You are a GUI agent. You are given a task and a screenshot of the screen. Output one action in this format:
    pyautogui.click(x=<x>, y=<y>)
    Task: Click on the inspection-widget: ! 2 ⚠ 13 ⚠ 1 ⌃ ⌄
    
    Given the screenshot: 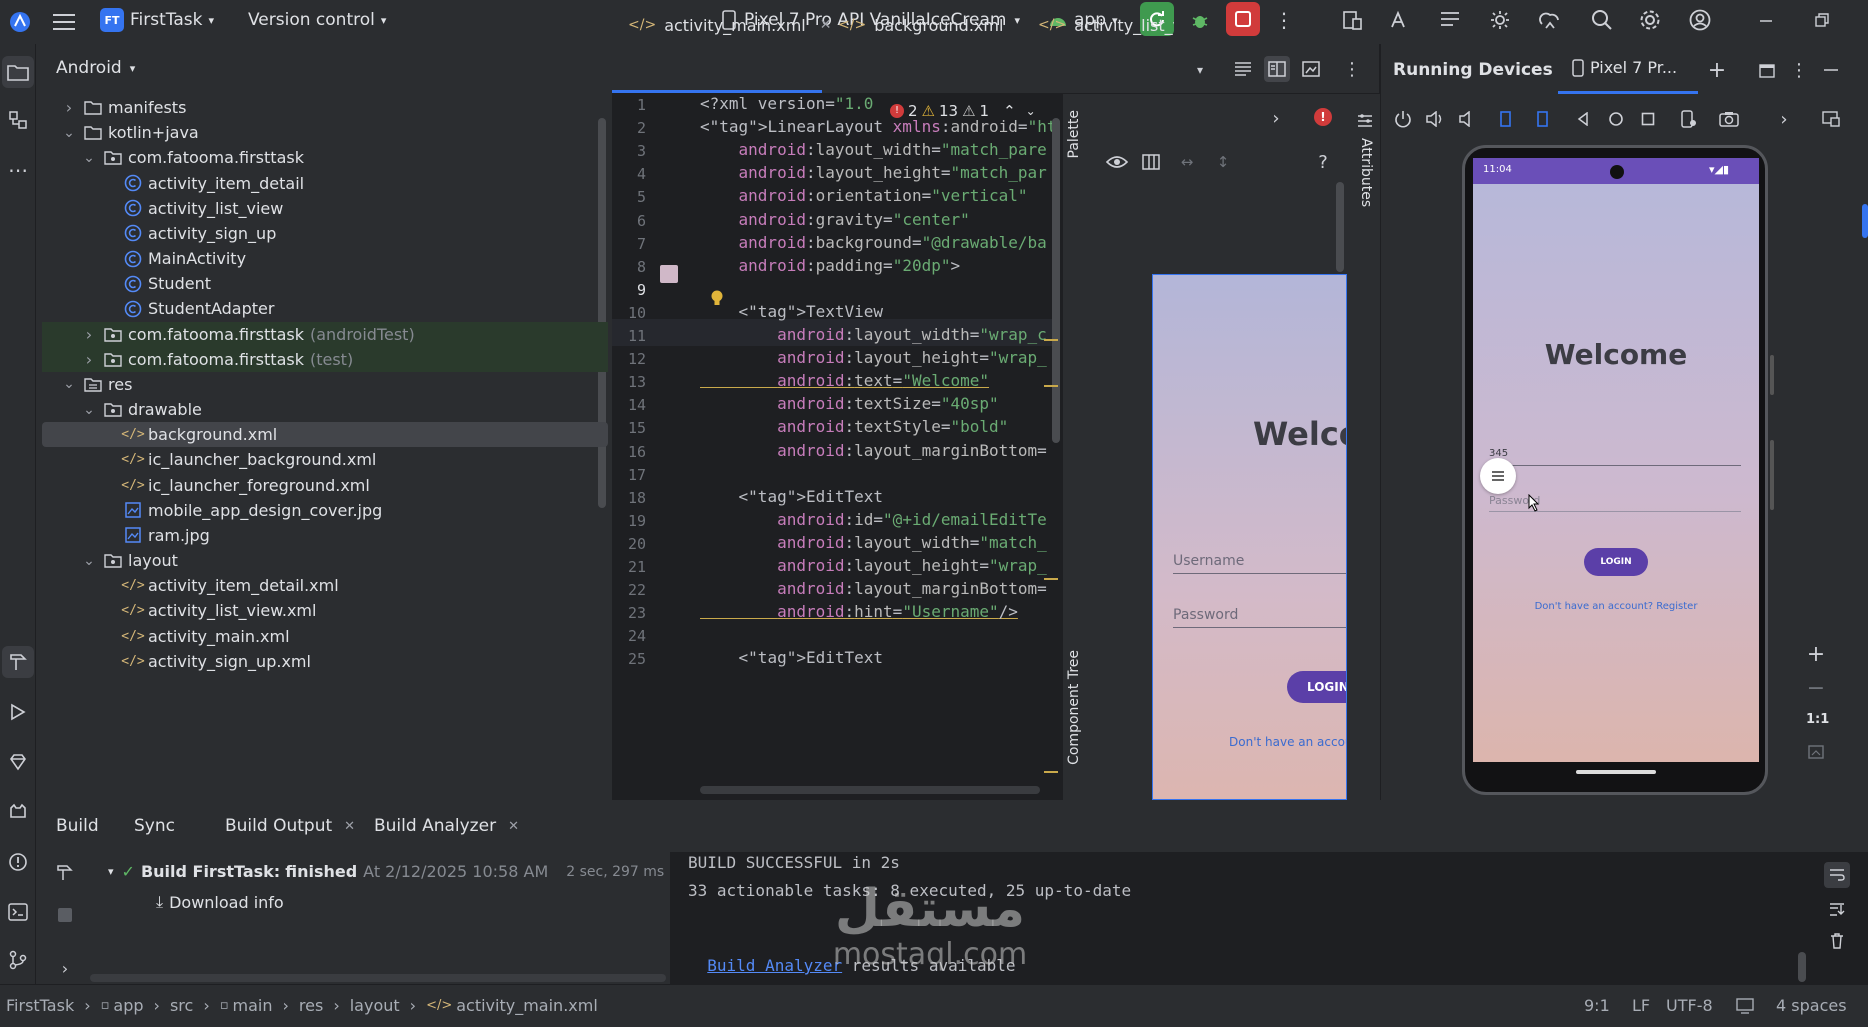 What is the action you would take?
    pyautogui.click(x=966, y=111)
    